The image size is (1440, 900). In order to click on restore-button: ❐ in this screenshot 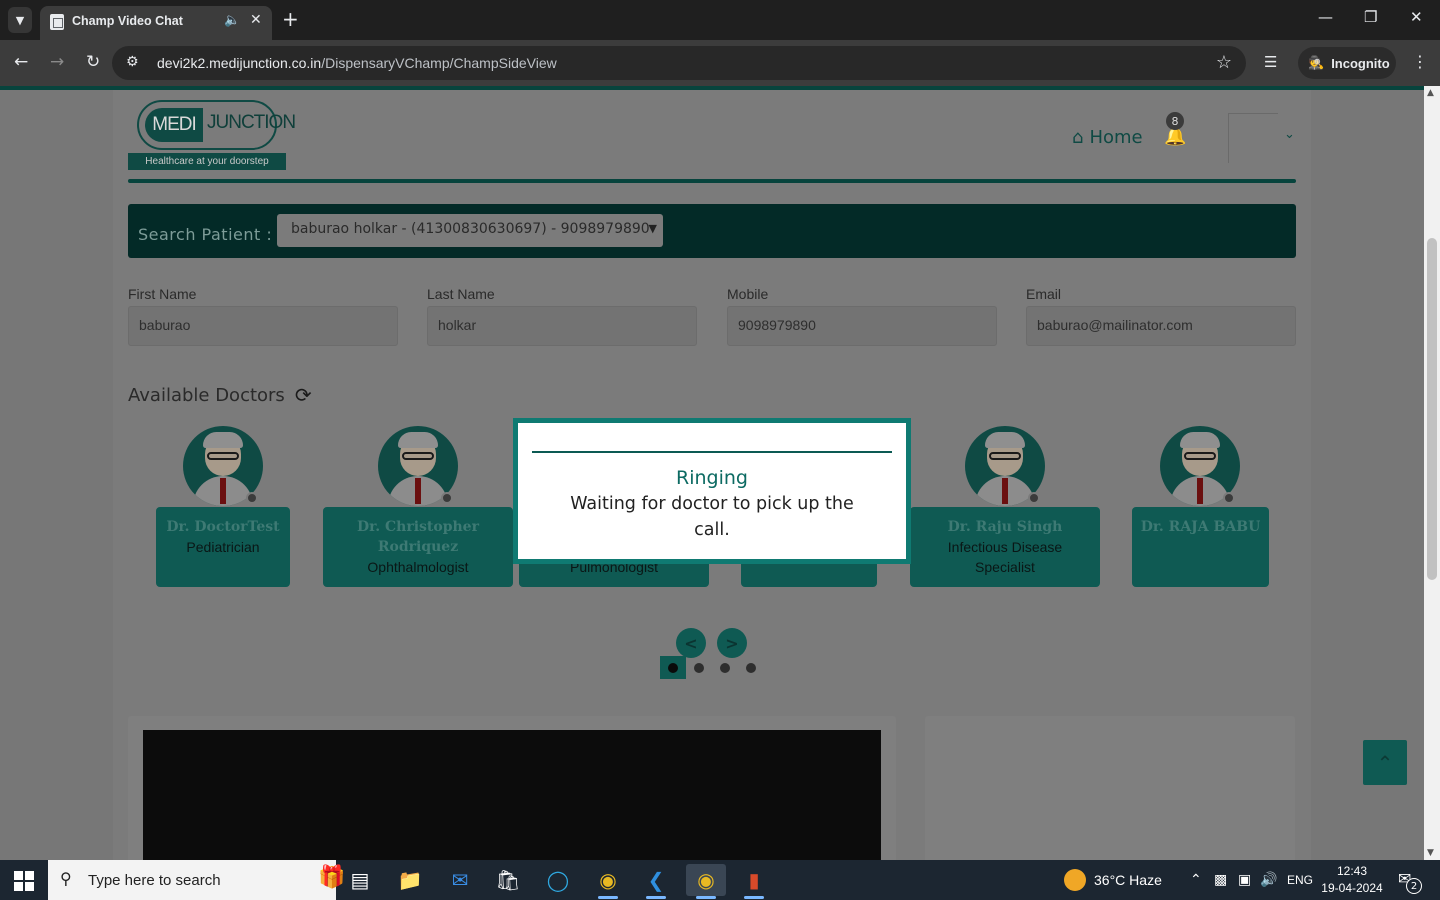, I will do `click(1370, 17)`.